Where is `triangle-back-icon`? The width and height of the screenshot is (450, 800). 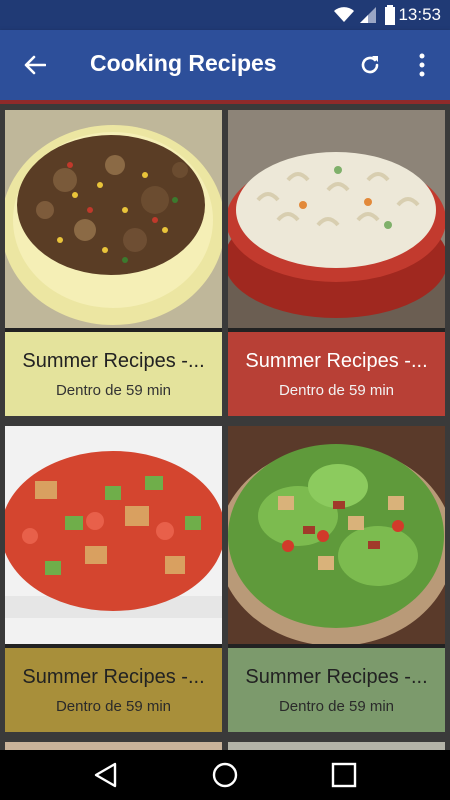
triangle-back-icon is located at coordinates (105, 775).